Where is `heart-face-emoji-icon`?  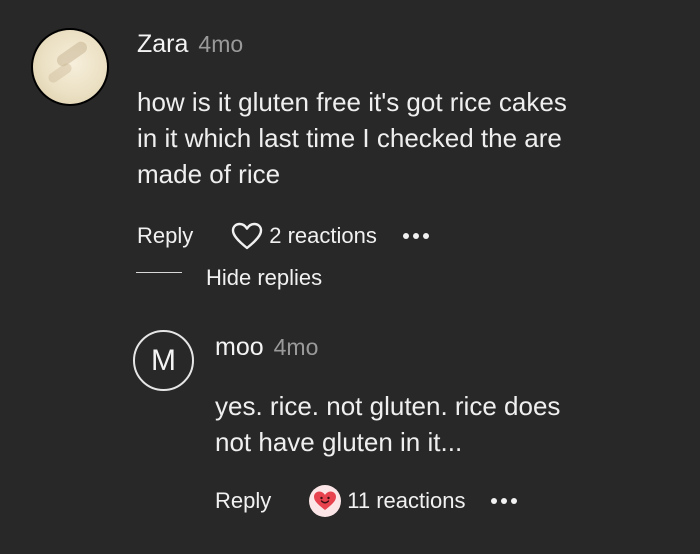
heart-face-emoji-icon is located at coordinates (325, 501).